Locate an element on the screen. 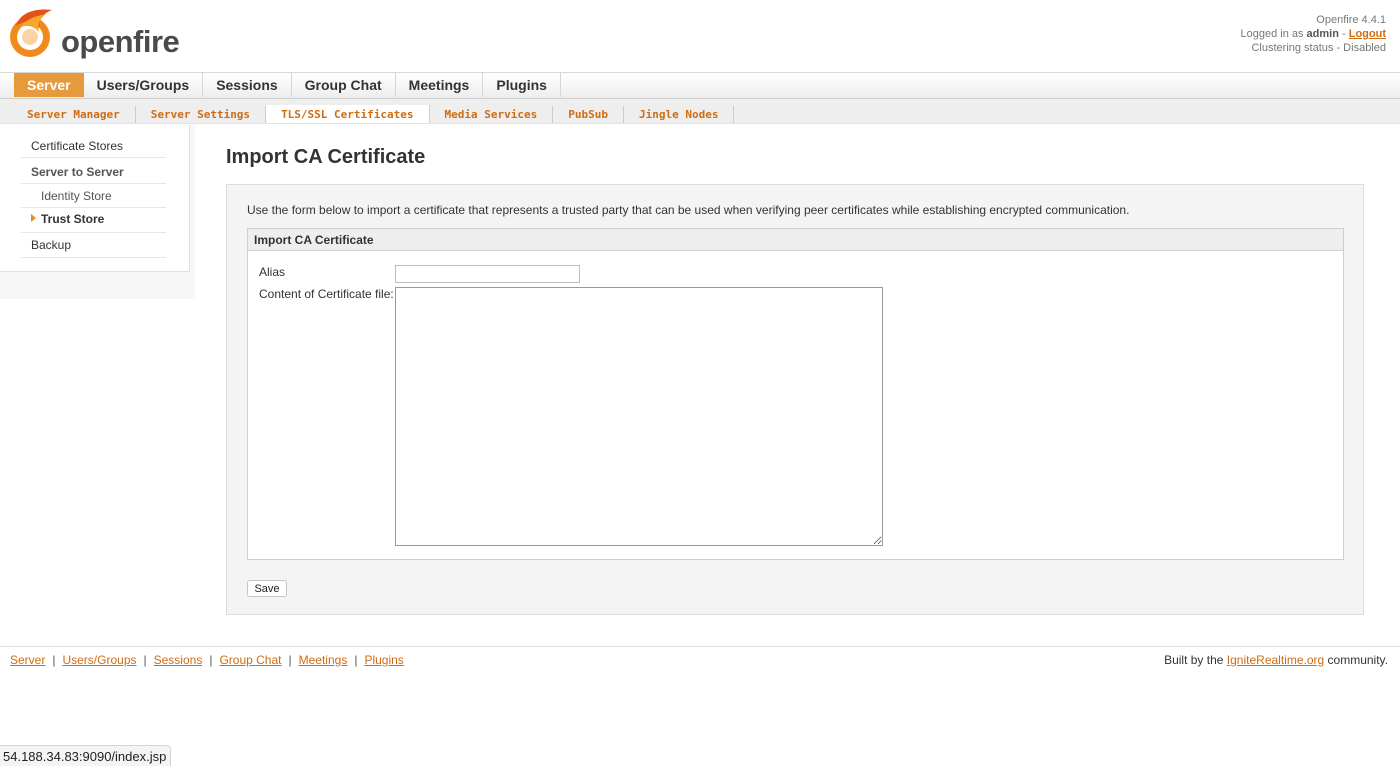 This screenshot has height=766, width=1400. igniterealtime-link: IgniteRealtime.org is located at coordinates (1275, 660).